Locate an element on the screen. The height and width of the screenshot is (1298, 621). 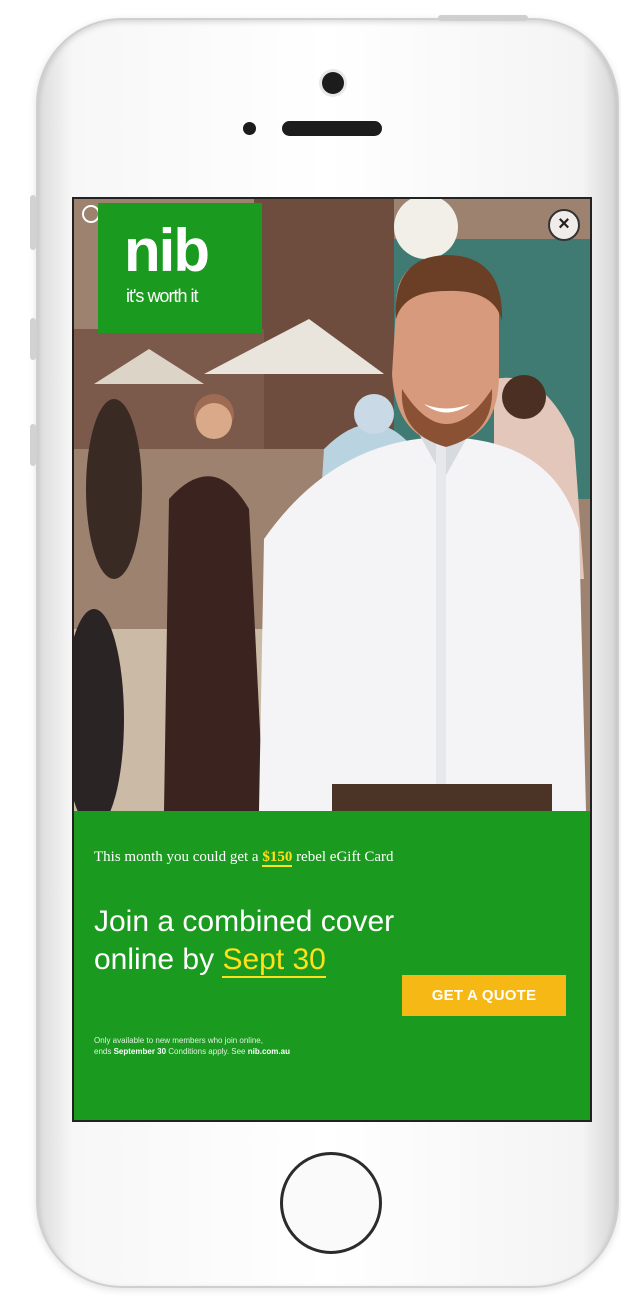
headline-line-1: Join a combined cover is located at coordinates (244, 921).